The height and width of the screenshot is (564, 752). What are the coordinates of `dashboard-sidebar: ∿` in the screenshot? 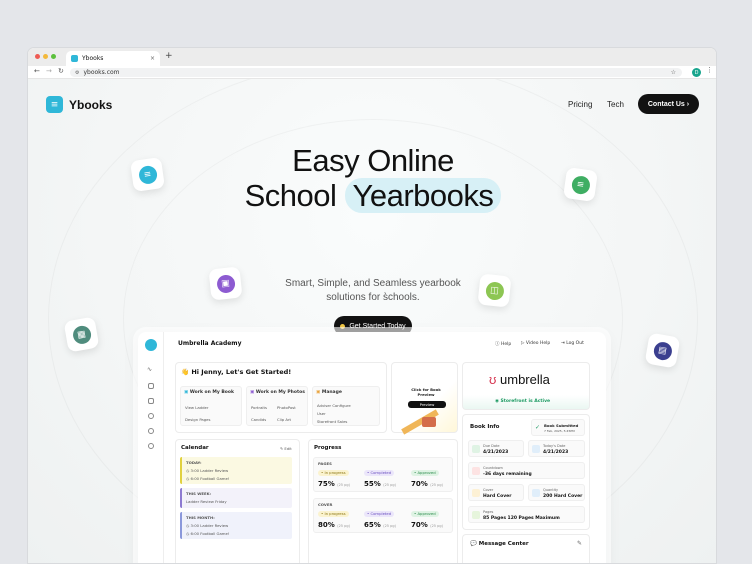 It's located at (151, 447).